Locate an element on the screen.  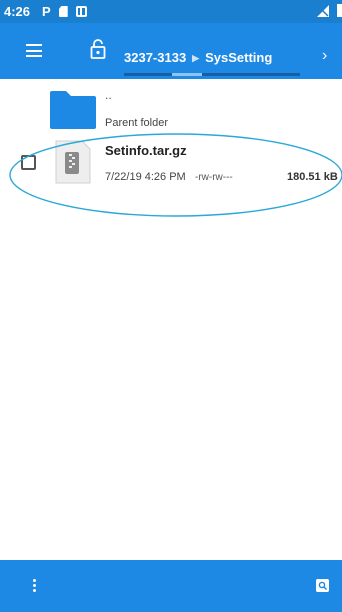
no-signal-icon is located at coordinates (323, 10).